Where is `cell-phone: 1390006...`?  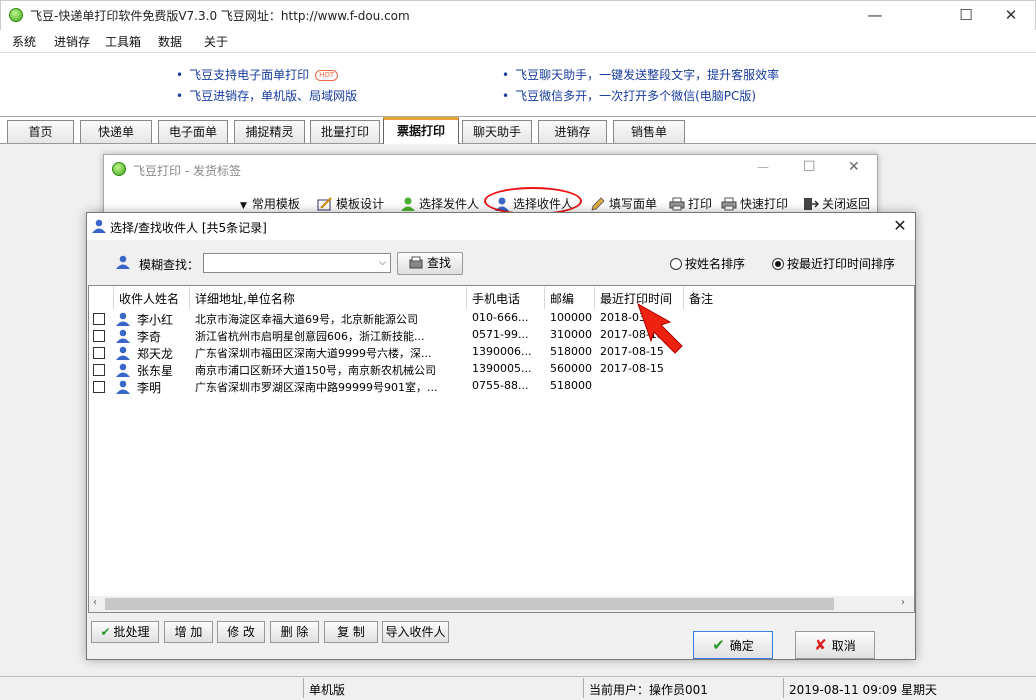 cell-phone: 1390006... is located at coordinates (501, 351).